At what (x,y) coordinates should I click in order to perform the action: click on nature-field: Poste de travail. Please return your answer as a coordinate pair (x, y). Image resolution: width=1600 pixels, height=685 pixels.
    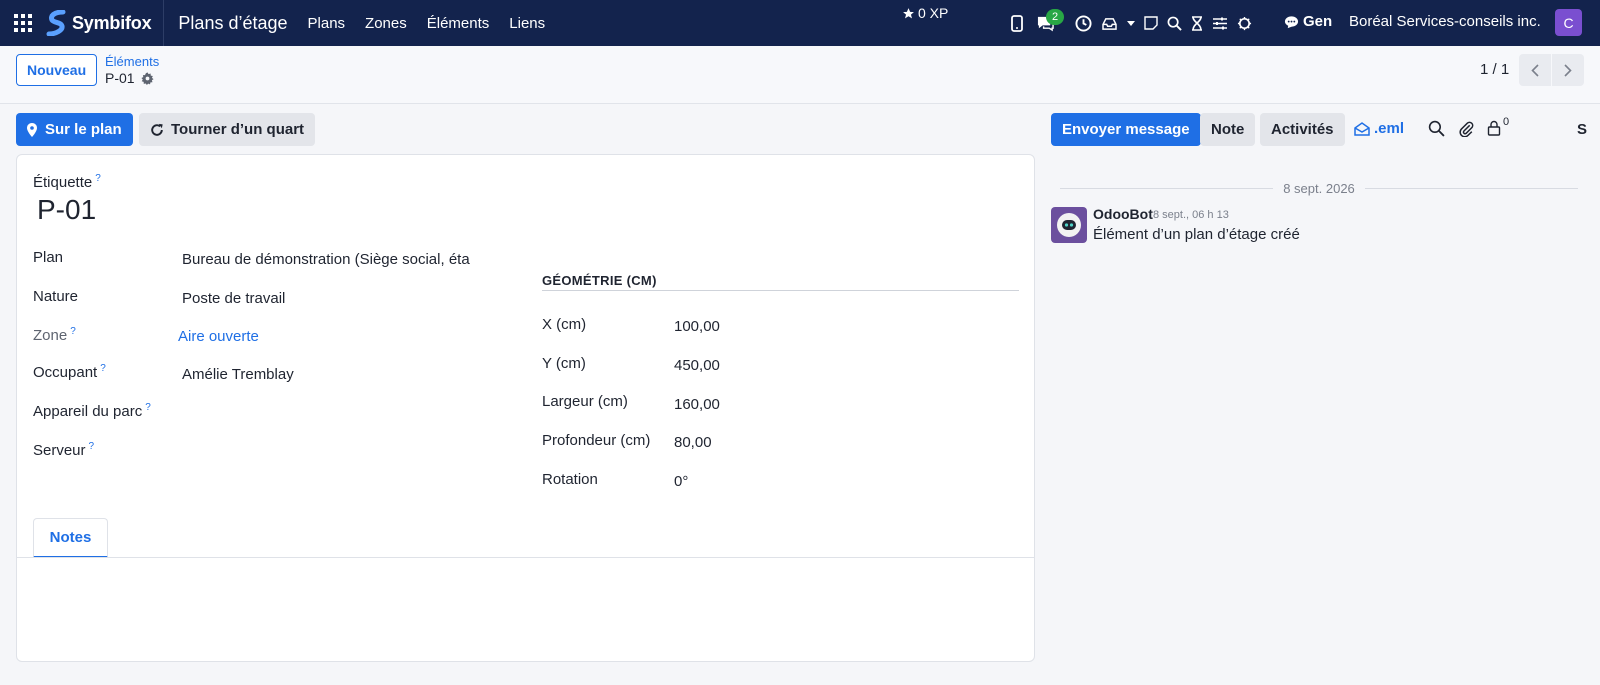
    Looking at the image, I should click on (233, 298).